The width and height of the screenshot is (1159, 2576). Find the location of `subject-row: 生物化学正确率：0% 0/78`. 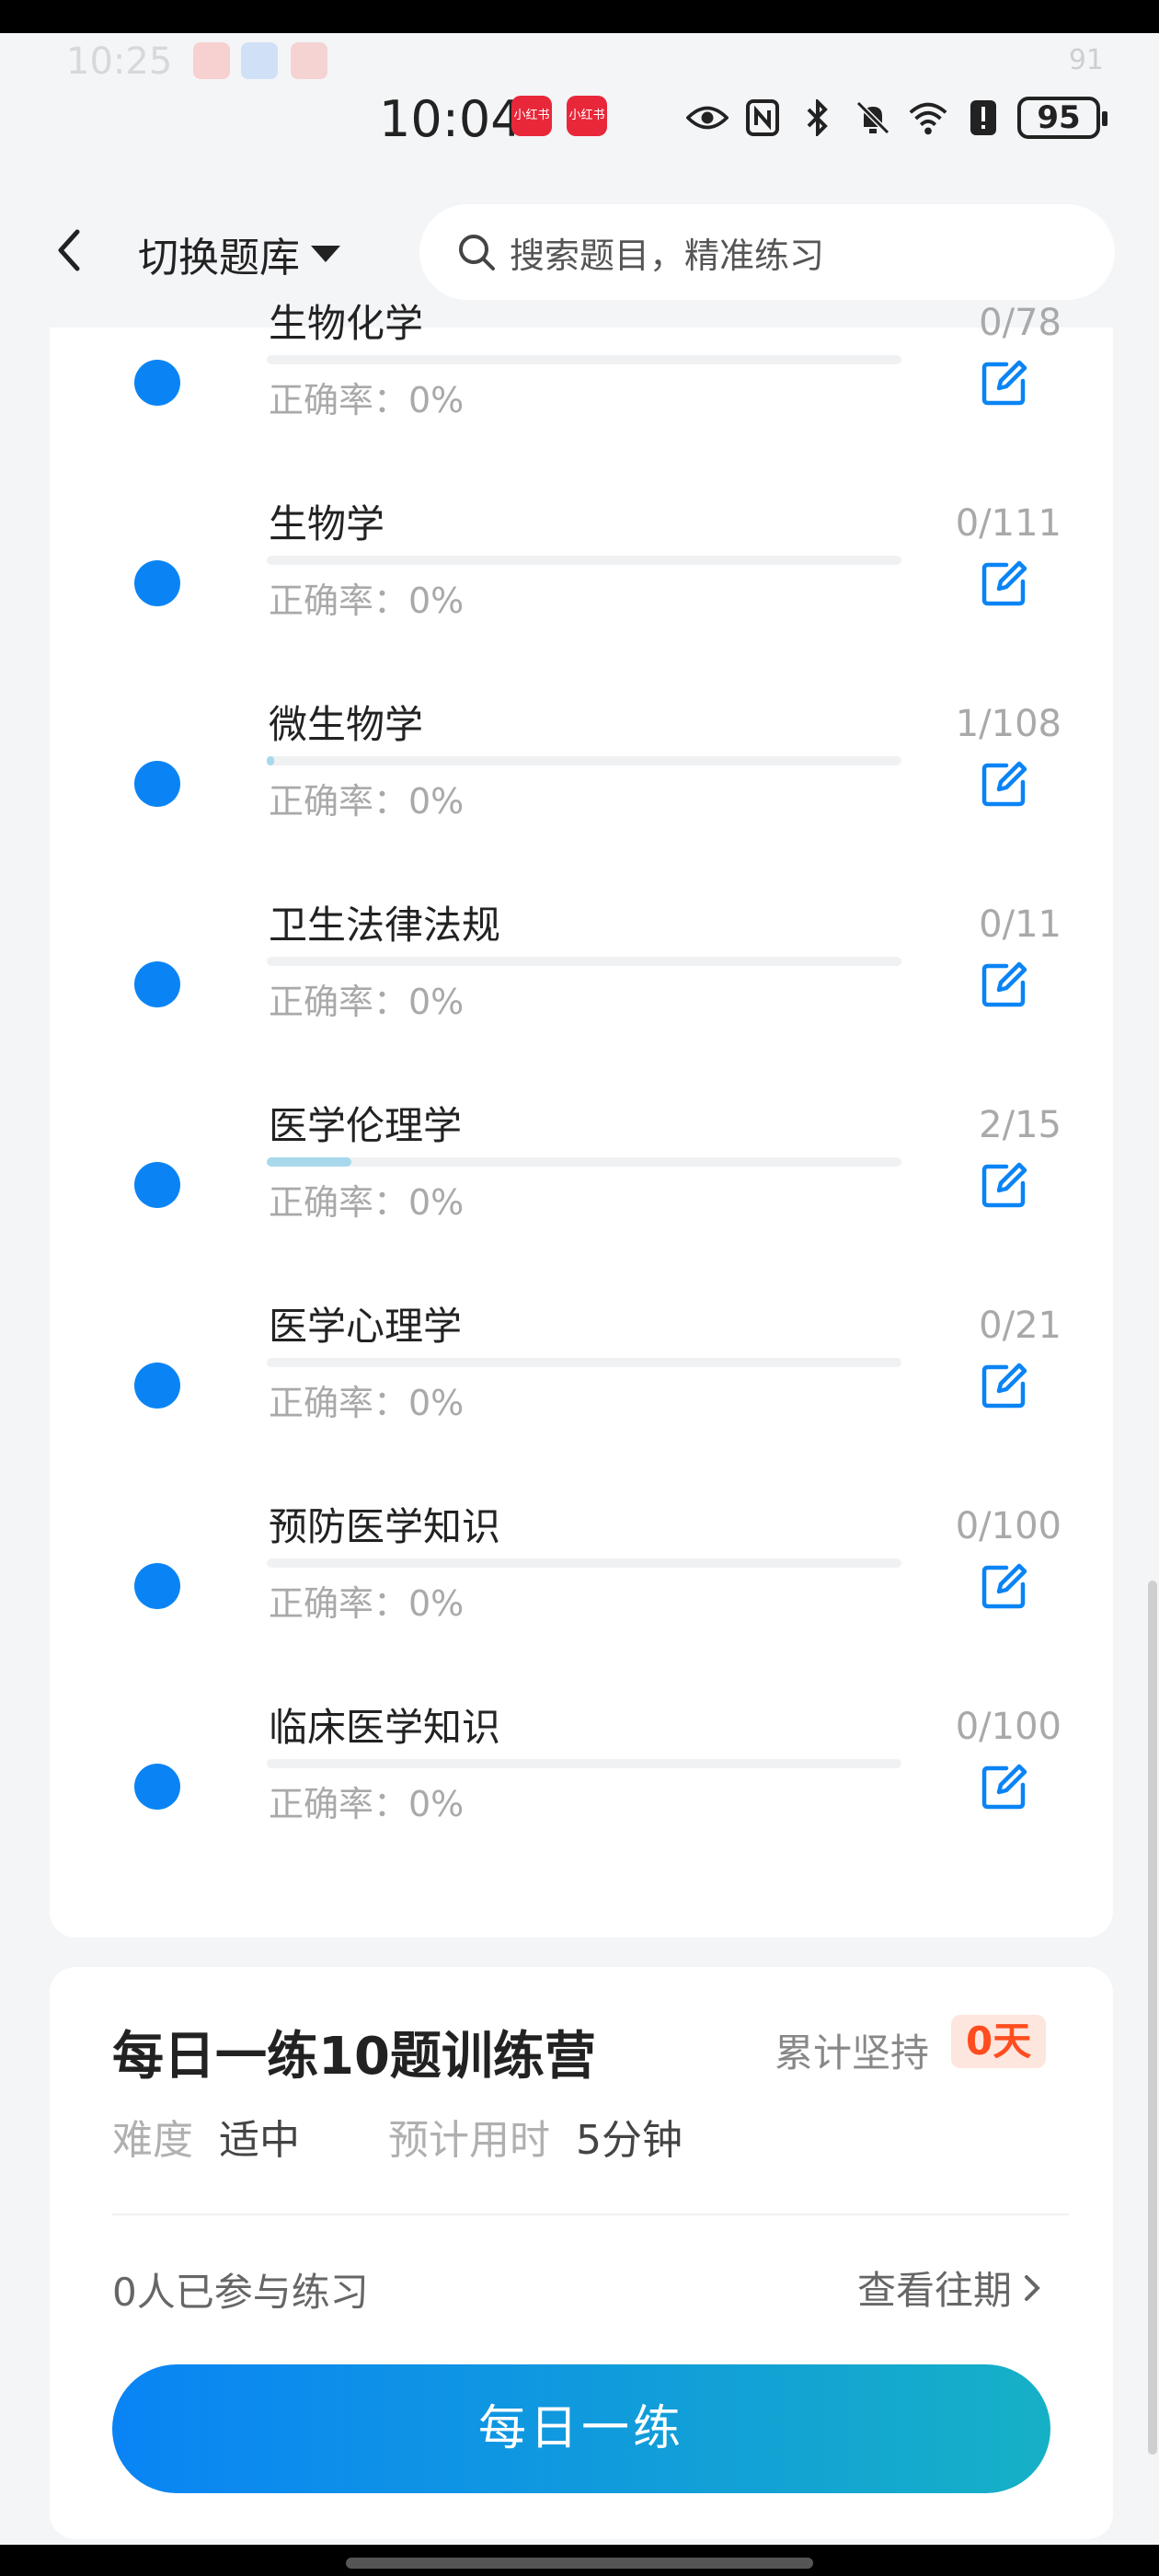

subject-row: 生物化学正确率：0% 0/78 is located at coordinates (581, 317).